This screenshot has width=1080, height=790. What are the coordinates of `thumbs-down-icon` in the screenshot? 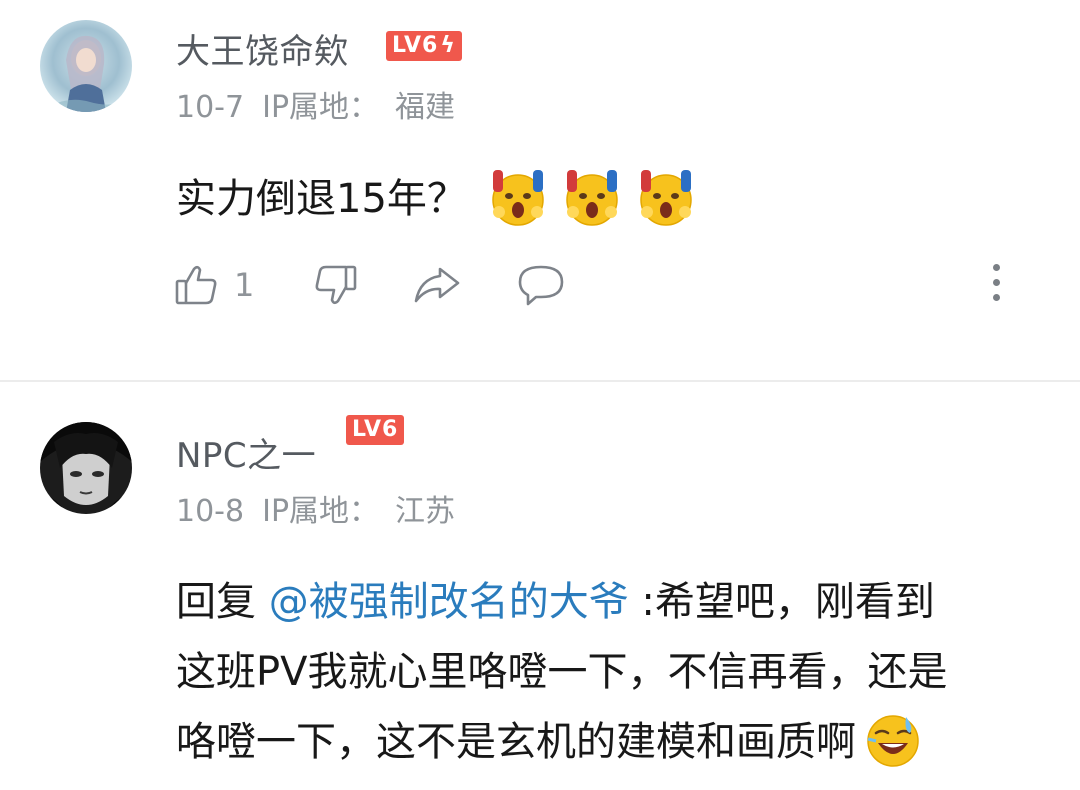 It's located at (336, 285).